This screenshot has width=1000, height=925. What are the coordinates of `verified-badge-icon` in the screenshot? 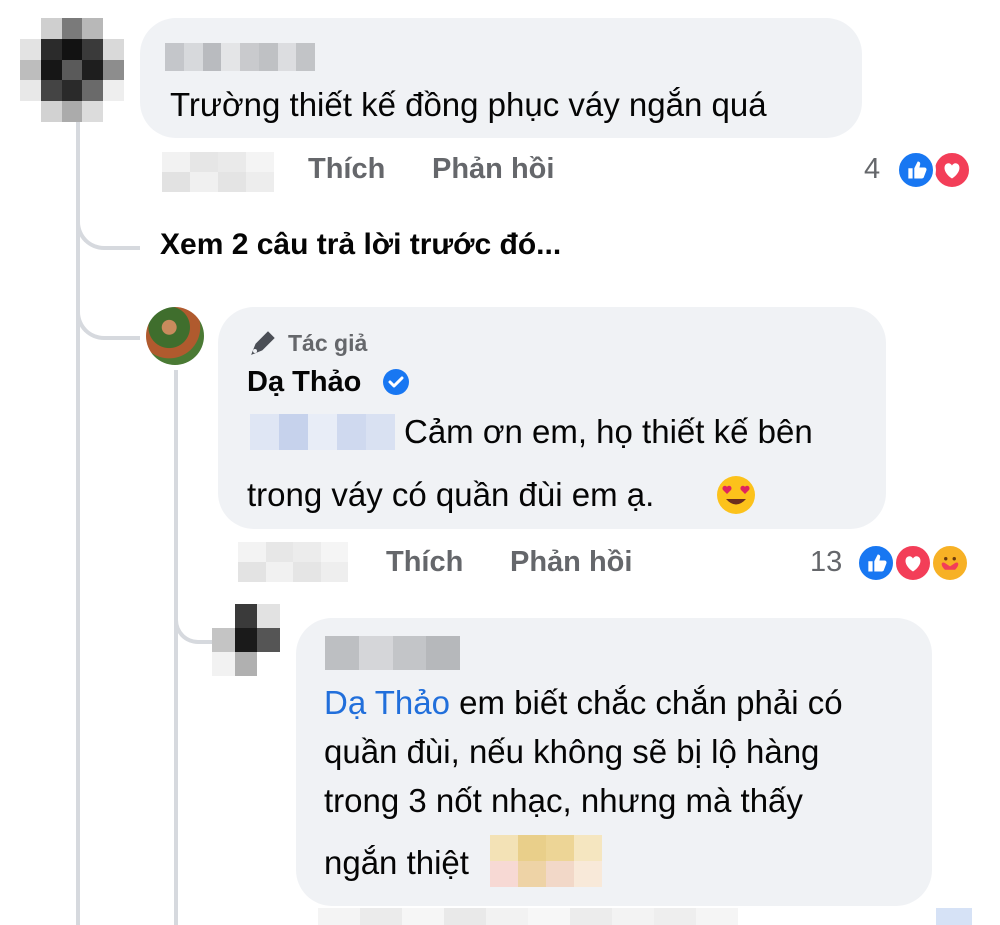 It's located at (396, 382).